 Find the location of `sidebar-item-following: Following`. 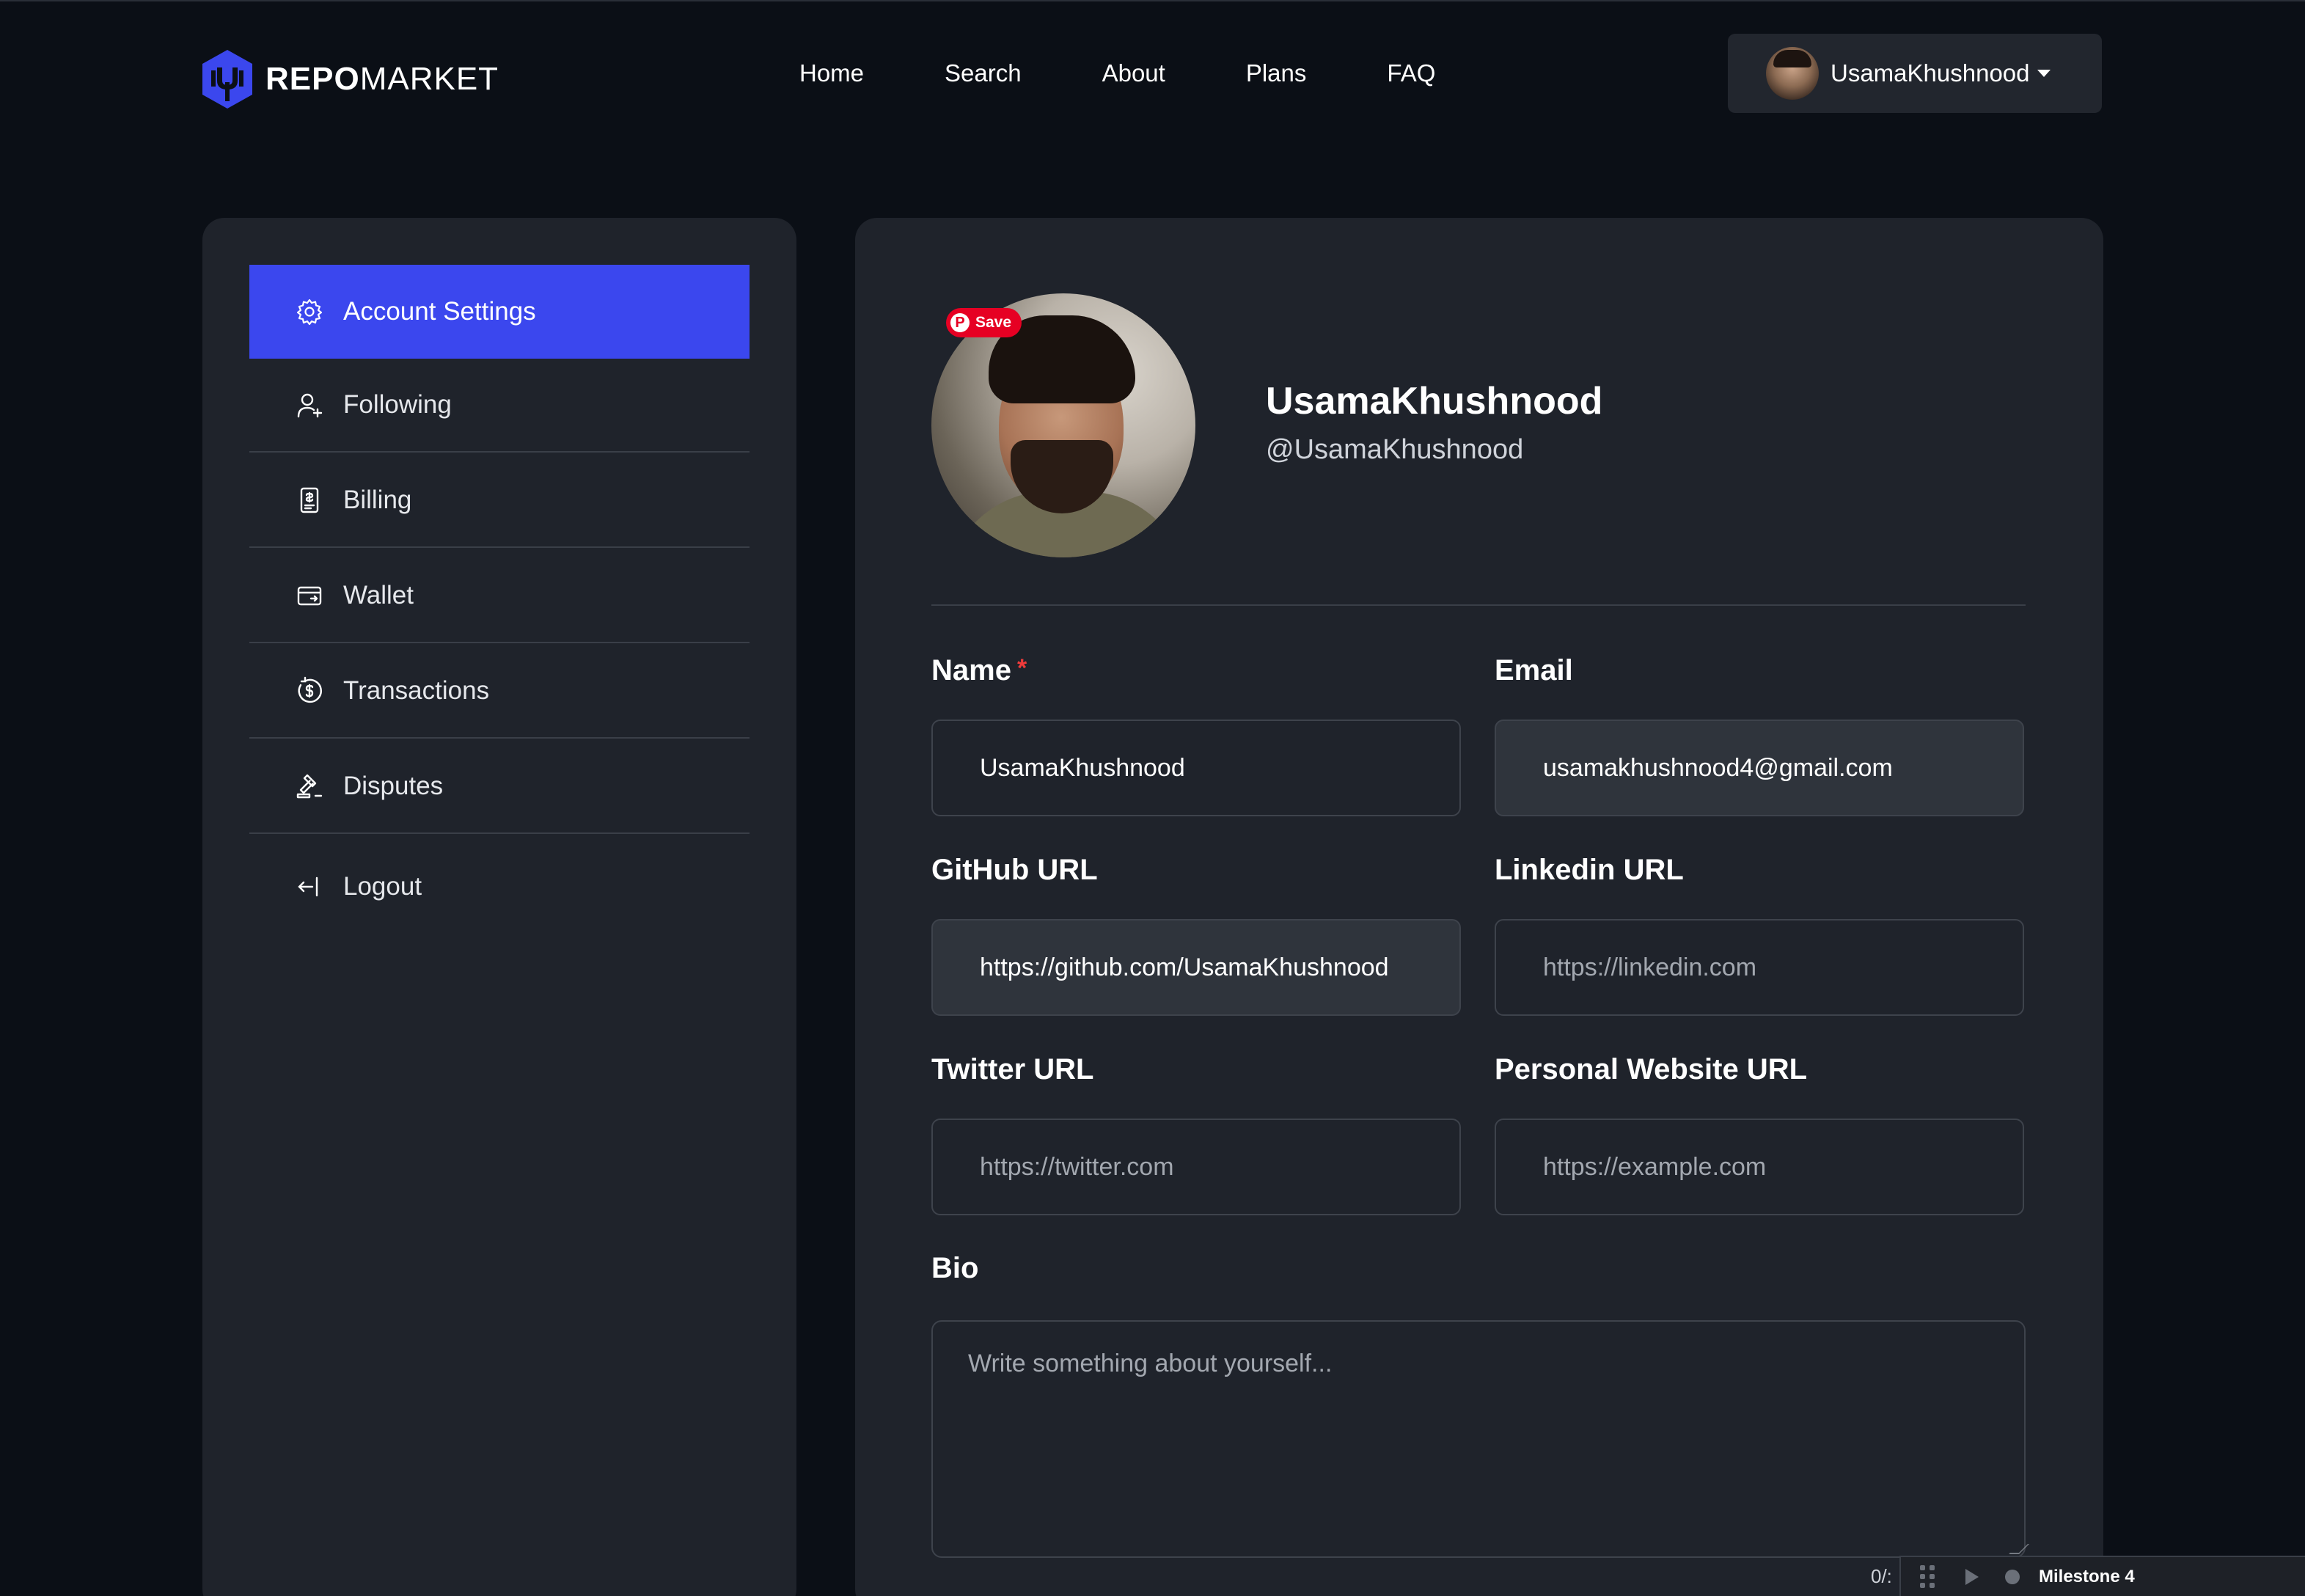

sidebar-item-following: Following is located at coordinates (500, 406).